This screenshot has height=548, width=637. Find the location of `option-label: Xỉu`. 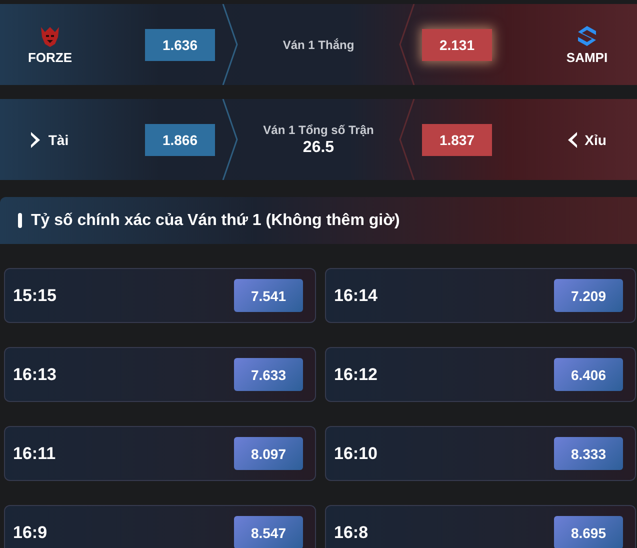

option-label: Xỉu is located at coordinates (595, 140).